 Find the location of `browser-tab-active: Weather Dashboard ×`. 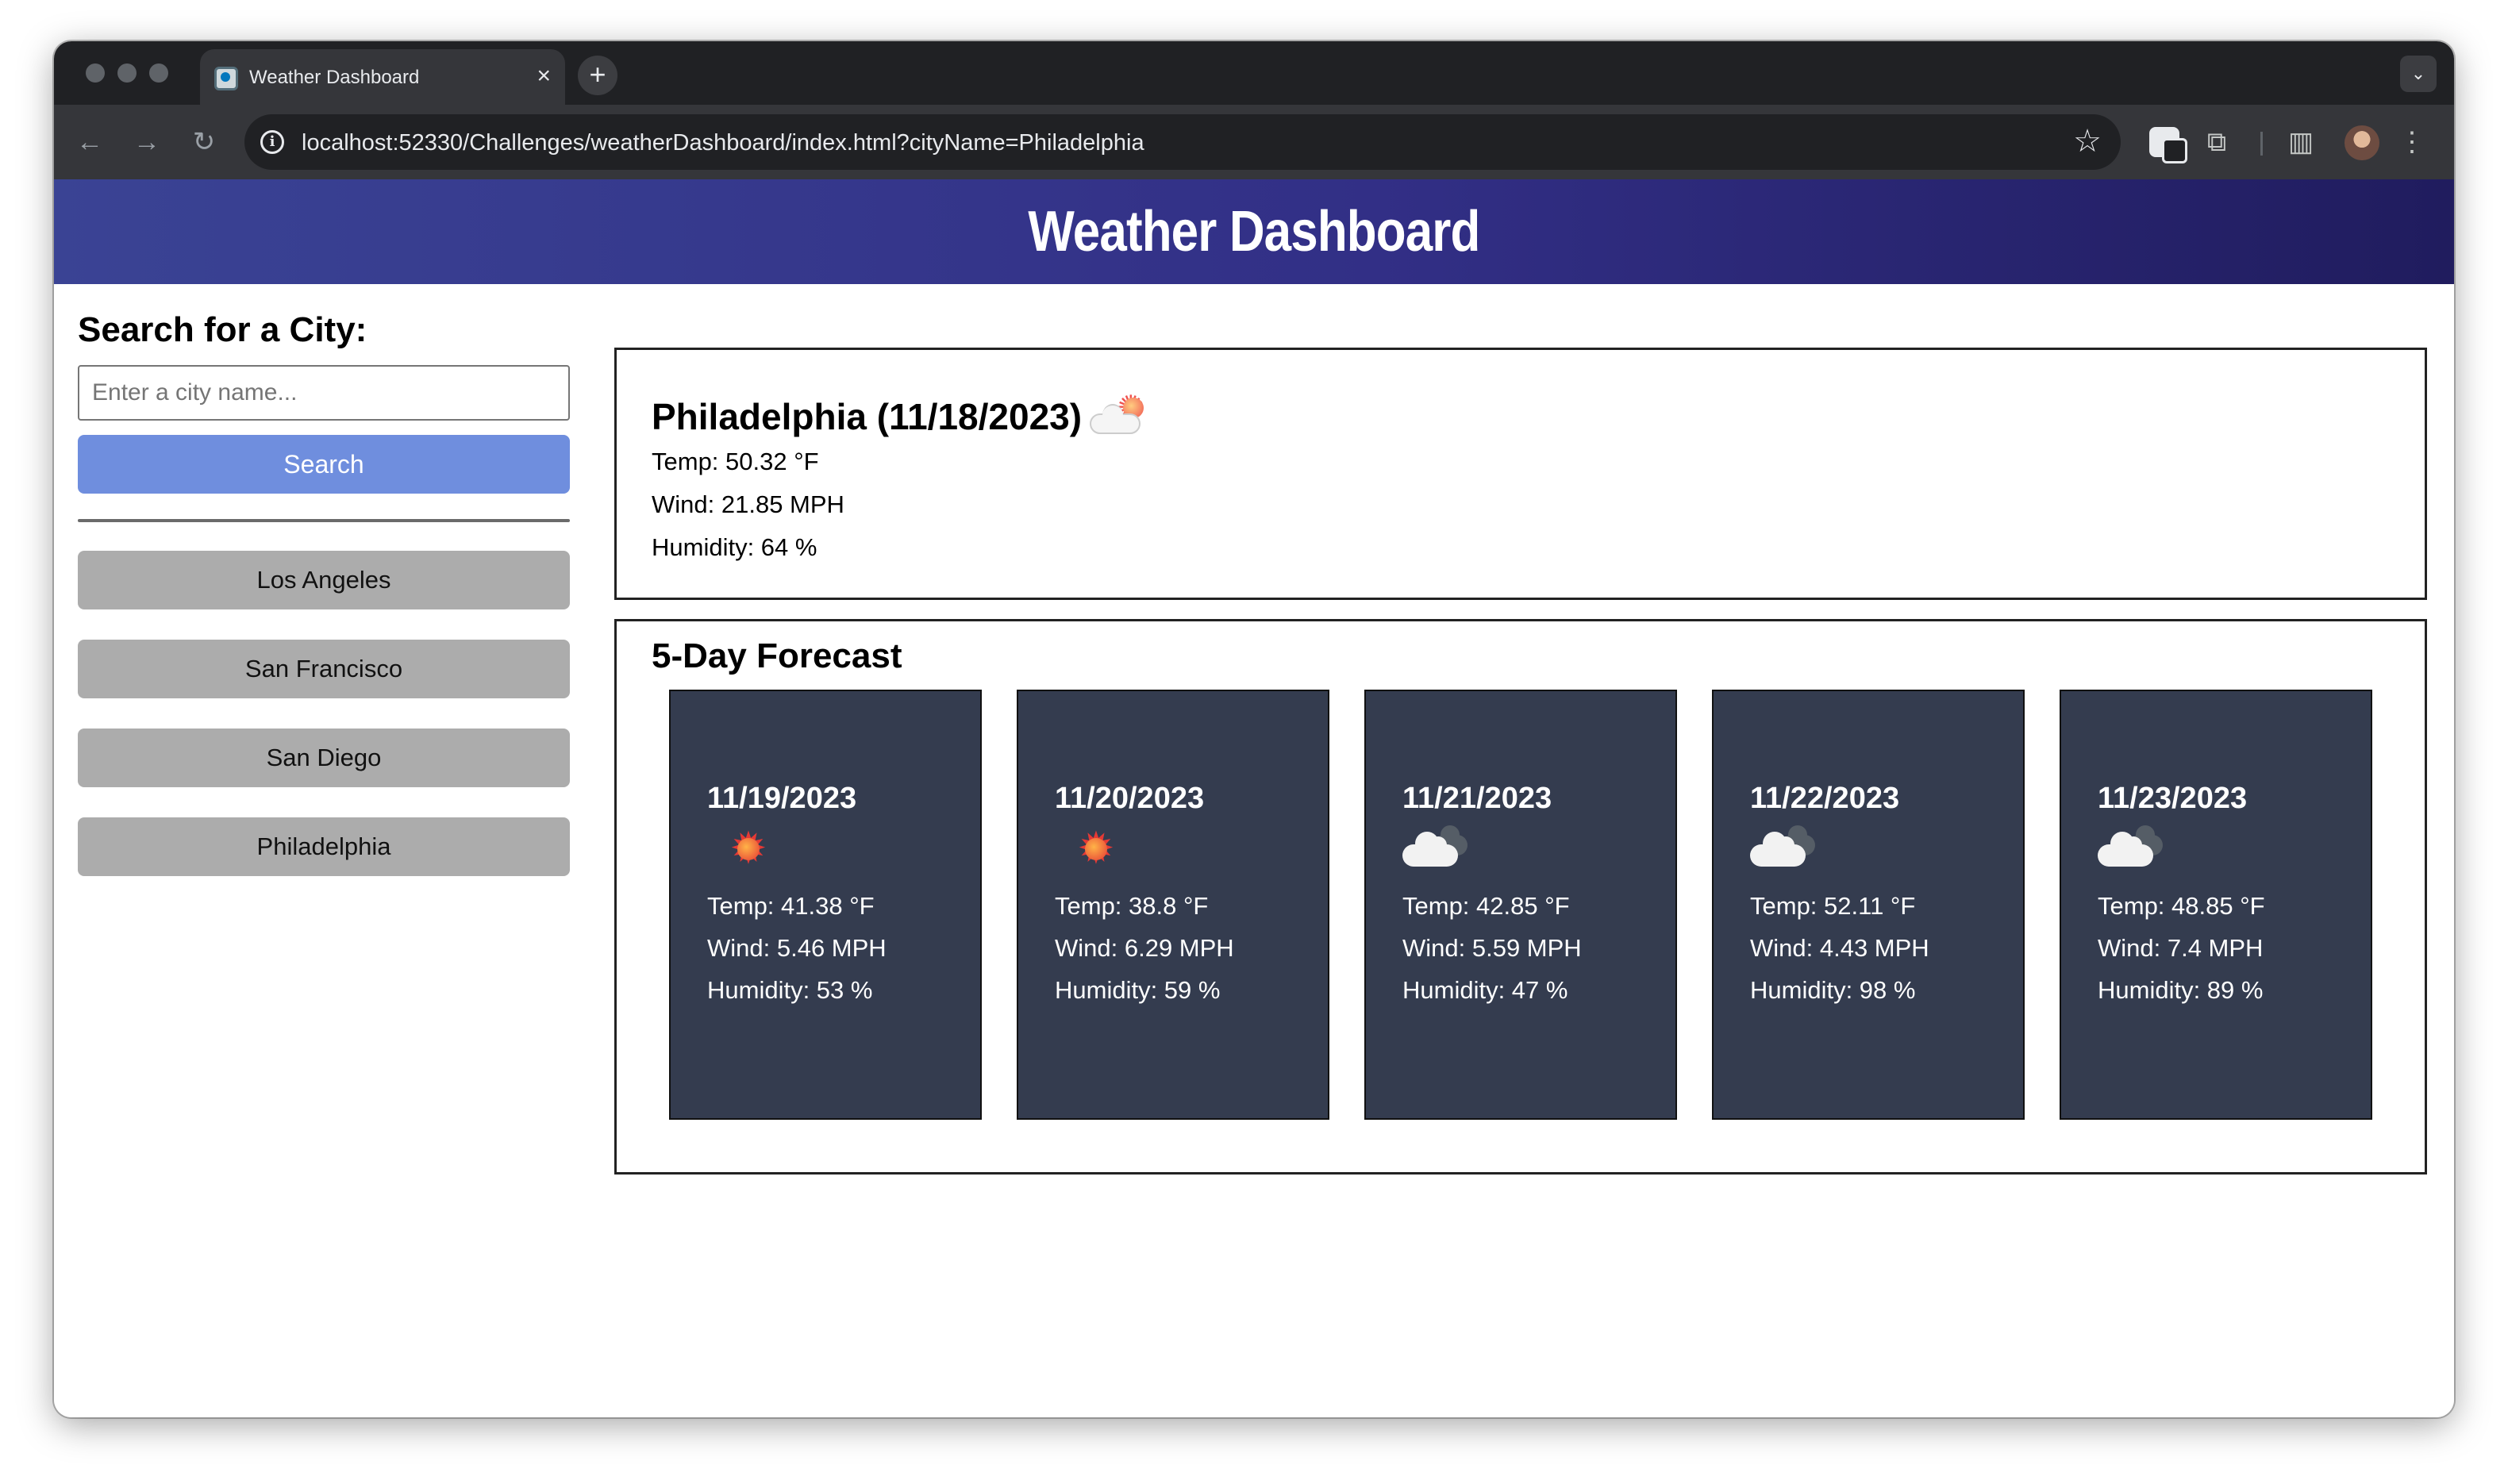

browser-tab-active: Weather Dashboard × is located at coordinates (382, 77).